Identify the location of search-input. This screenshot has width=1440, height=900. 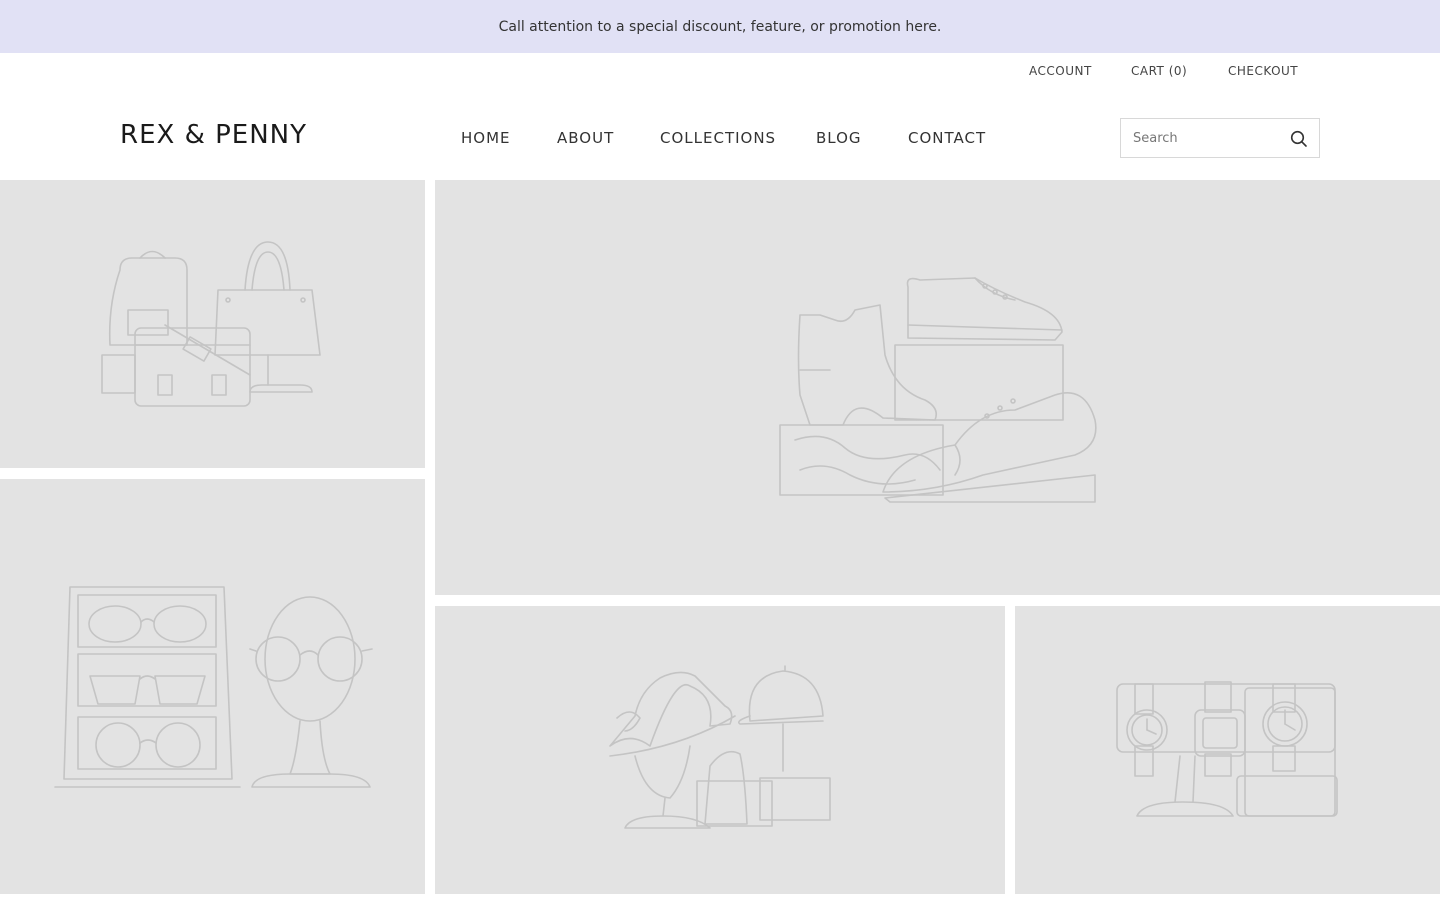
(1201, 138).